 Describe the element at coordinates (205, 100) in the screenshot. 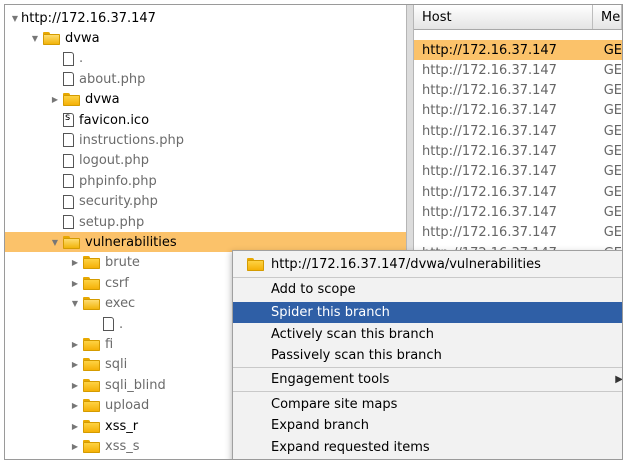

I see `tree-node: ▶ dvwa` at that location.